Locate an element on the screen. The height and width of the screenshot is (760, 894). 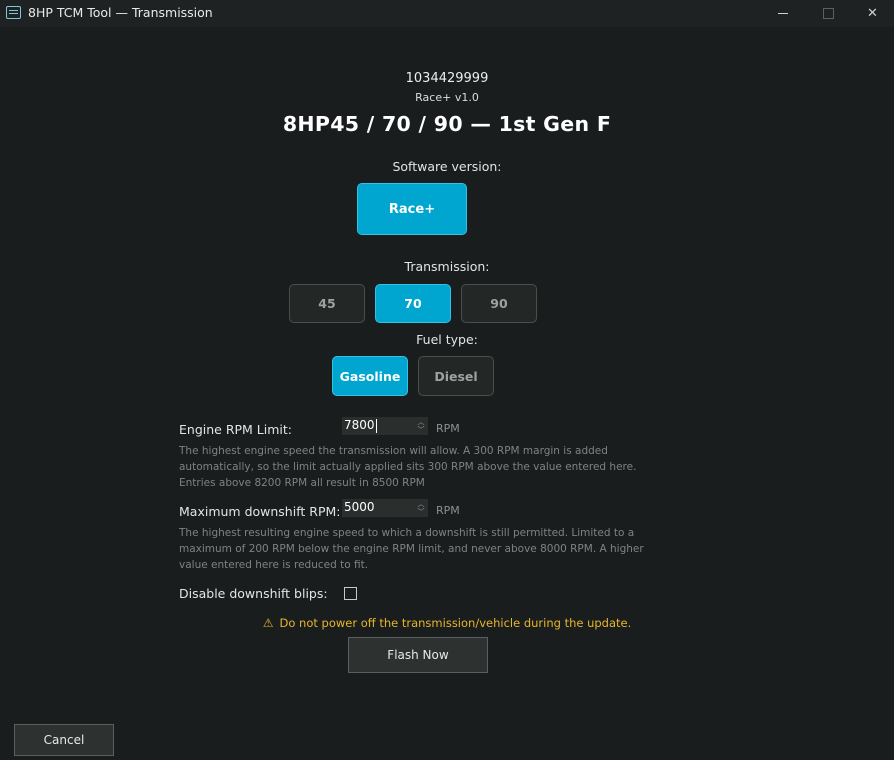
page-title: 8HP45 / 70 / 90 — 1st Gen F is located at coordinates (447, 124).